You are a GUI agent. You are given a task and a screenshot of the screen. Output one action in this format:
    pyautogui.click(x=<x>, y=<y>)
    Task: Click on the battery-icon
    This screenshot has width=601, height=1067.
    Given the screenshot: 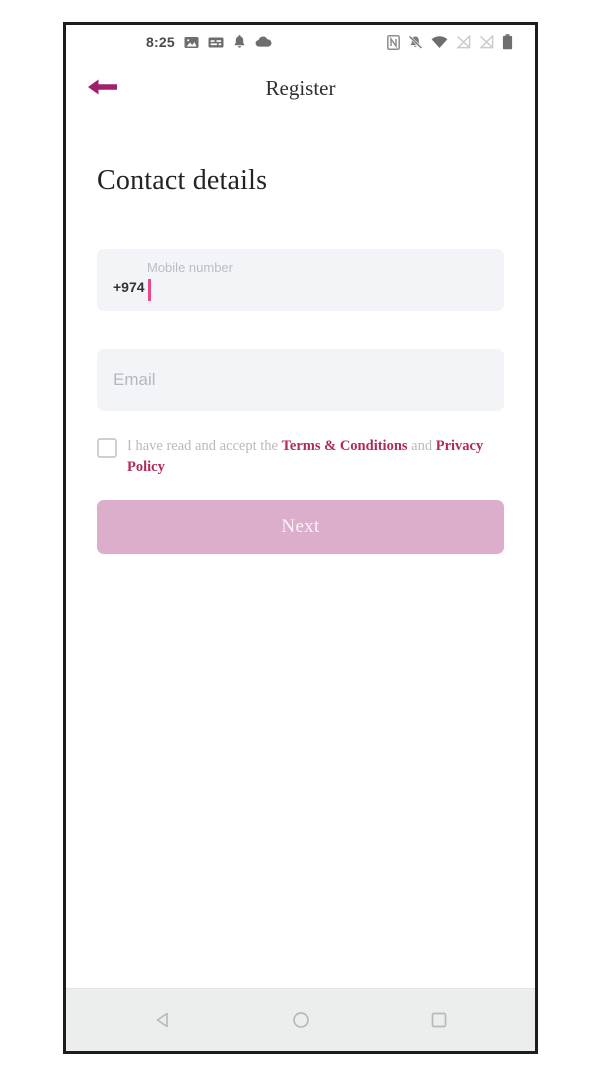 What is the action you would take?
    pyautogui.click(x=507, y=42)
    